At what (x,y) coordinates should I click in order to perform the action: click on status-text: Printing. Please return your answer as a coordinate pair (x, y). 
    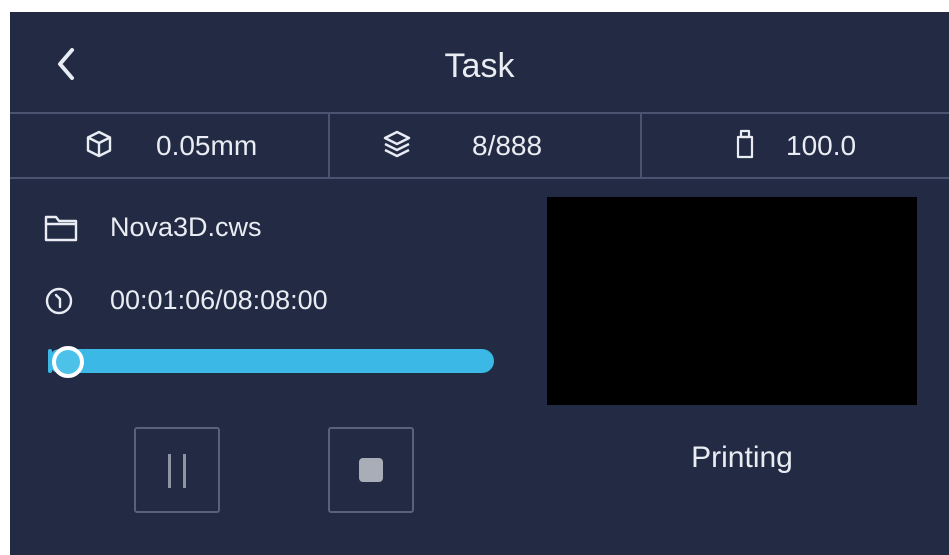
    Looking at the image, I should click on (742, 457).